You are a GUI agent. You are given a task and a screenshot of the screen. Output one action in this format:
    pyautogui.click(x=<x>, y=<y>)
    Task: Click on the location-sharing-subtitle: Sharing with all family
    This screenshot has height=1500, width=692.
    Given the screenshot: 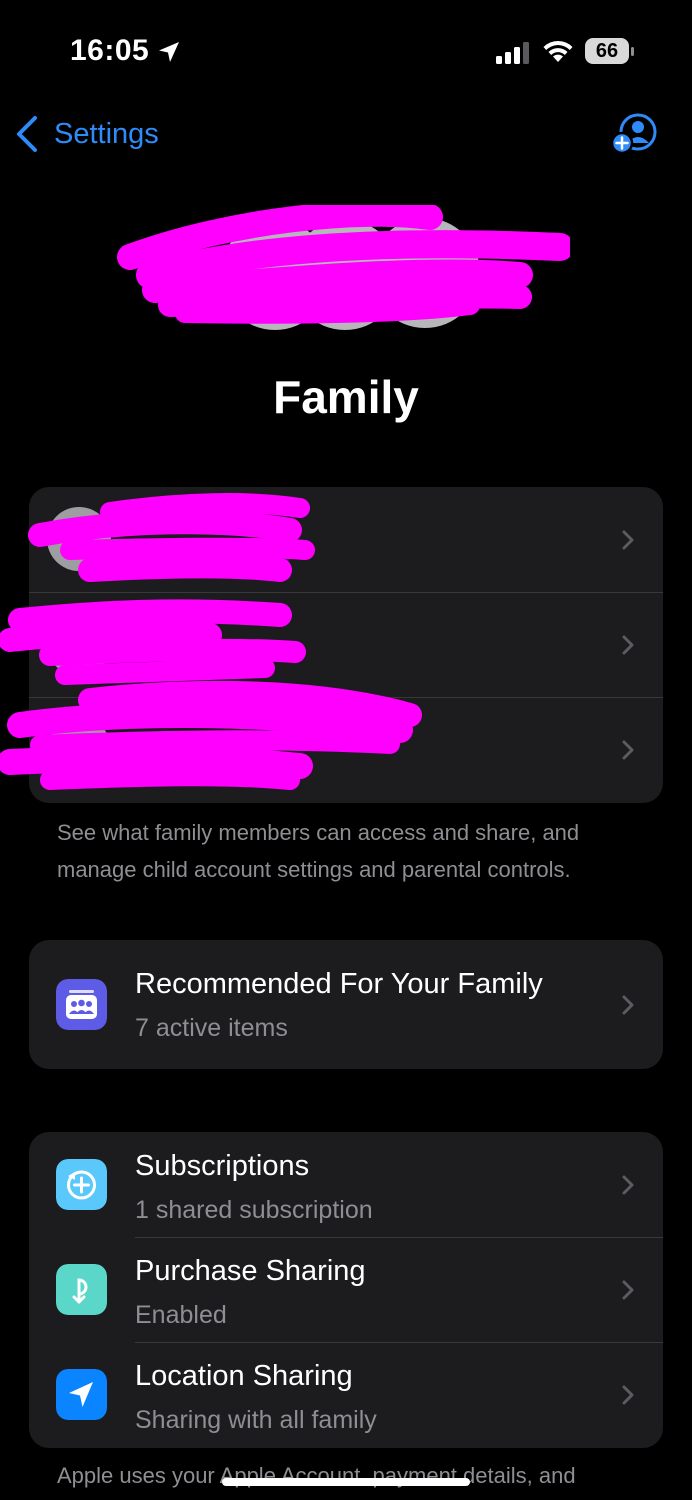 What is the action you would take?
    pyautogui.click(x=256, y=1420)
    